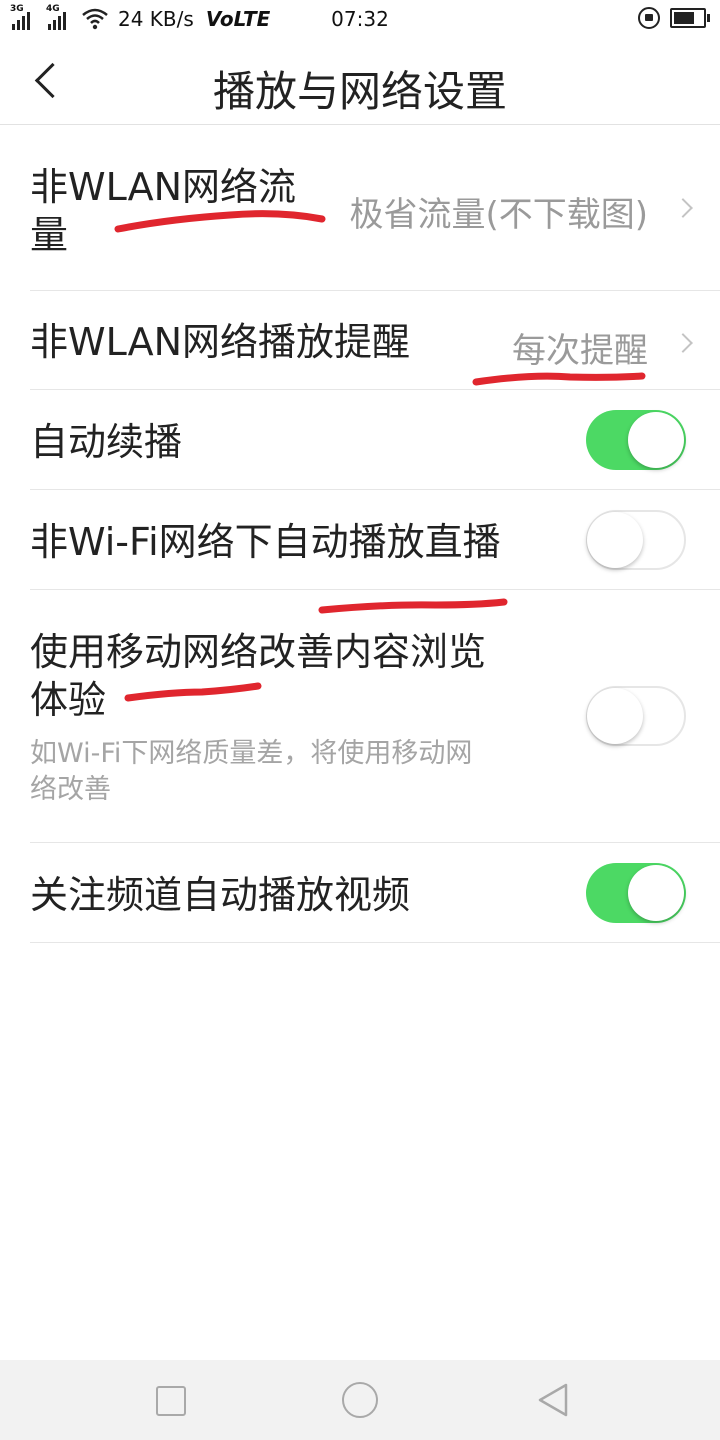 Image resolution: width=720 pixels, height=1440 pixels. I want to click on setting-row-autoplay-next: 自动续播, so click(375, 440).